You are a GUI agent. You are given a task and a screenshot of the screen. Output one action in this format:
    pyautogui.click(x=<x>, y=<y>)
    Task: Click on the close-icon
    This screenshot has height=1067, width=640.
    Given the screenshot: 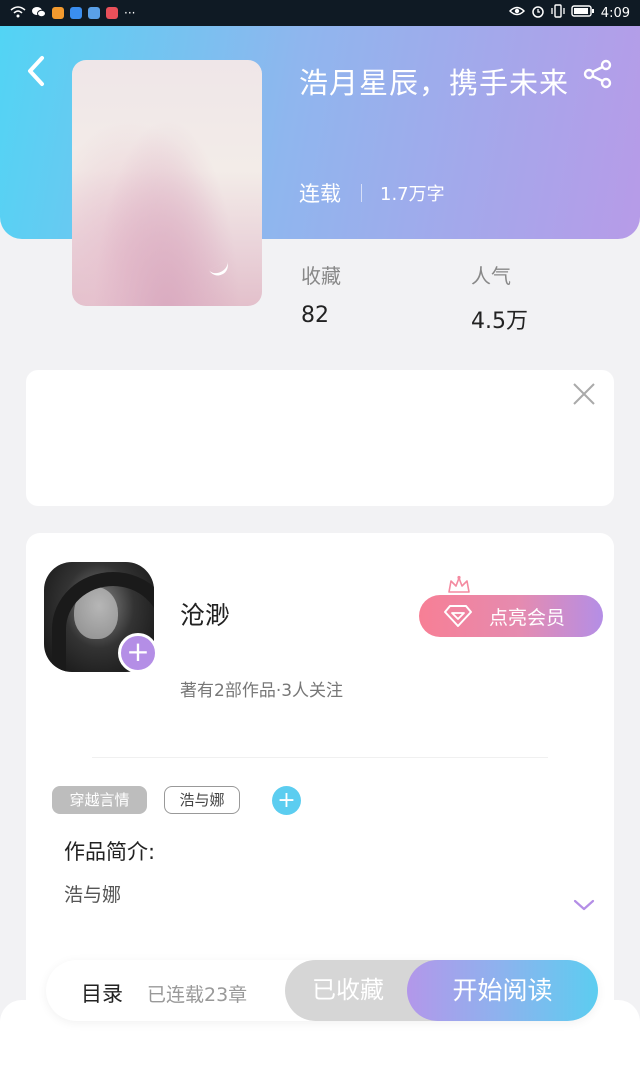 What is the action you would take?
    pyautogui.click(x=584, y=394)
    